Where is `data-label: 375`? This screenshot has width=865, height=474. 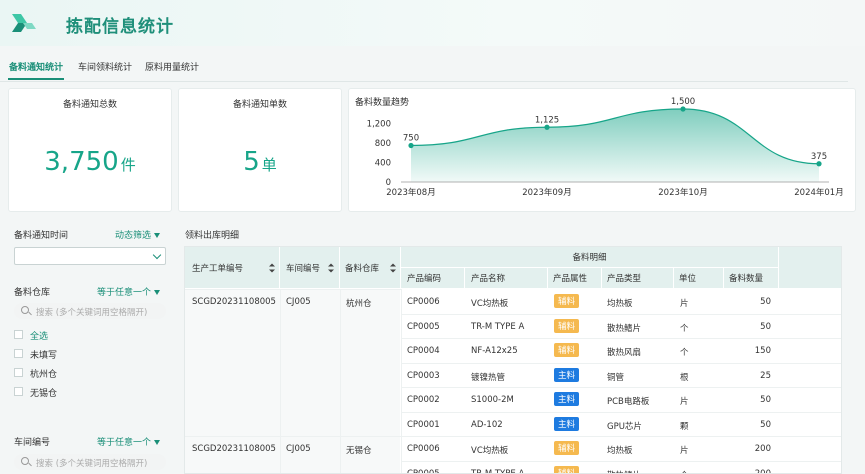
data-label: 375 is located at coordinates (819, 157).